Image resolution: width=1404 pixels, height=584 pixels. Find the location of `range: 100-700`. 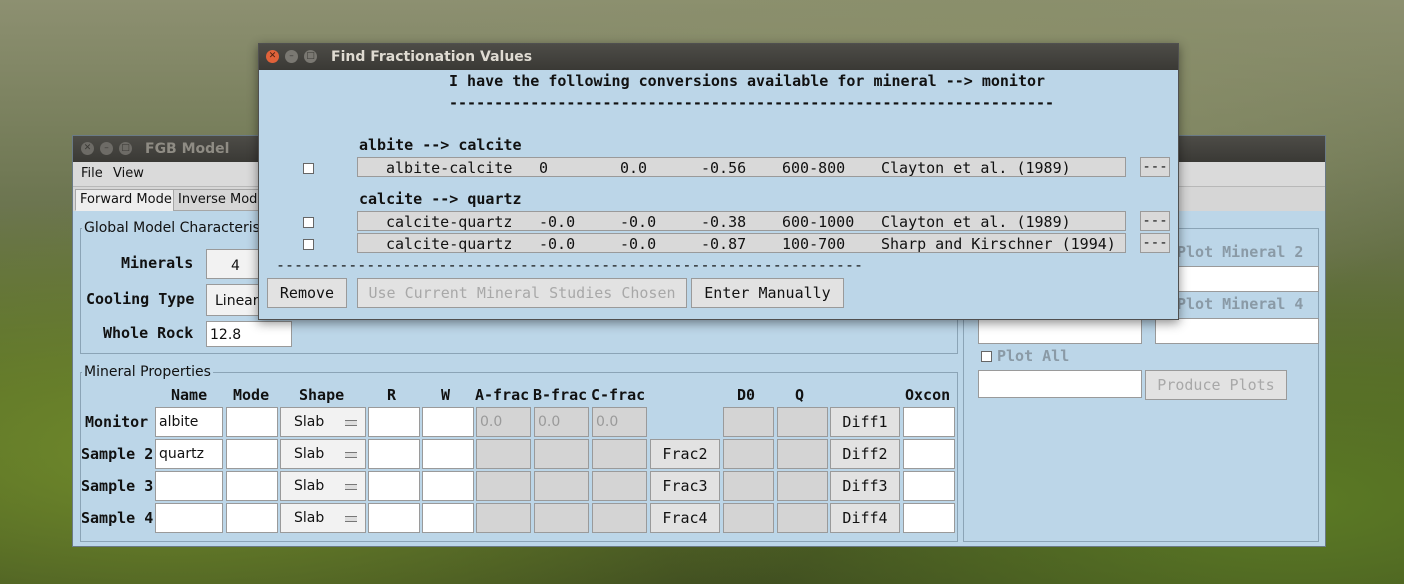

range: 100-700 is located at coordinates (814, 244).